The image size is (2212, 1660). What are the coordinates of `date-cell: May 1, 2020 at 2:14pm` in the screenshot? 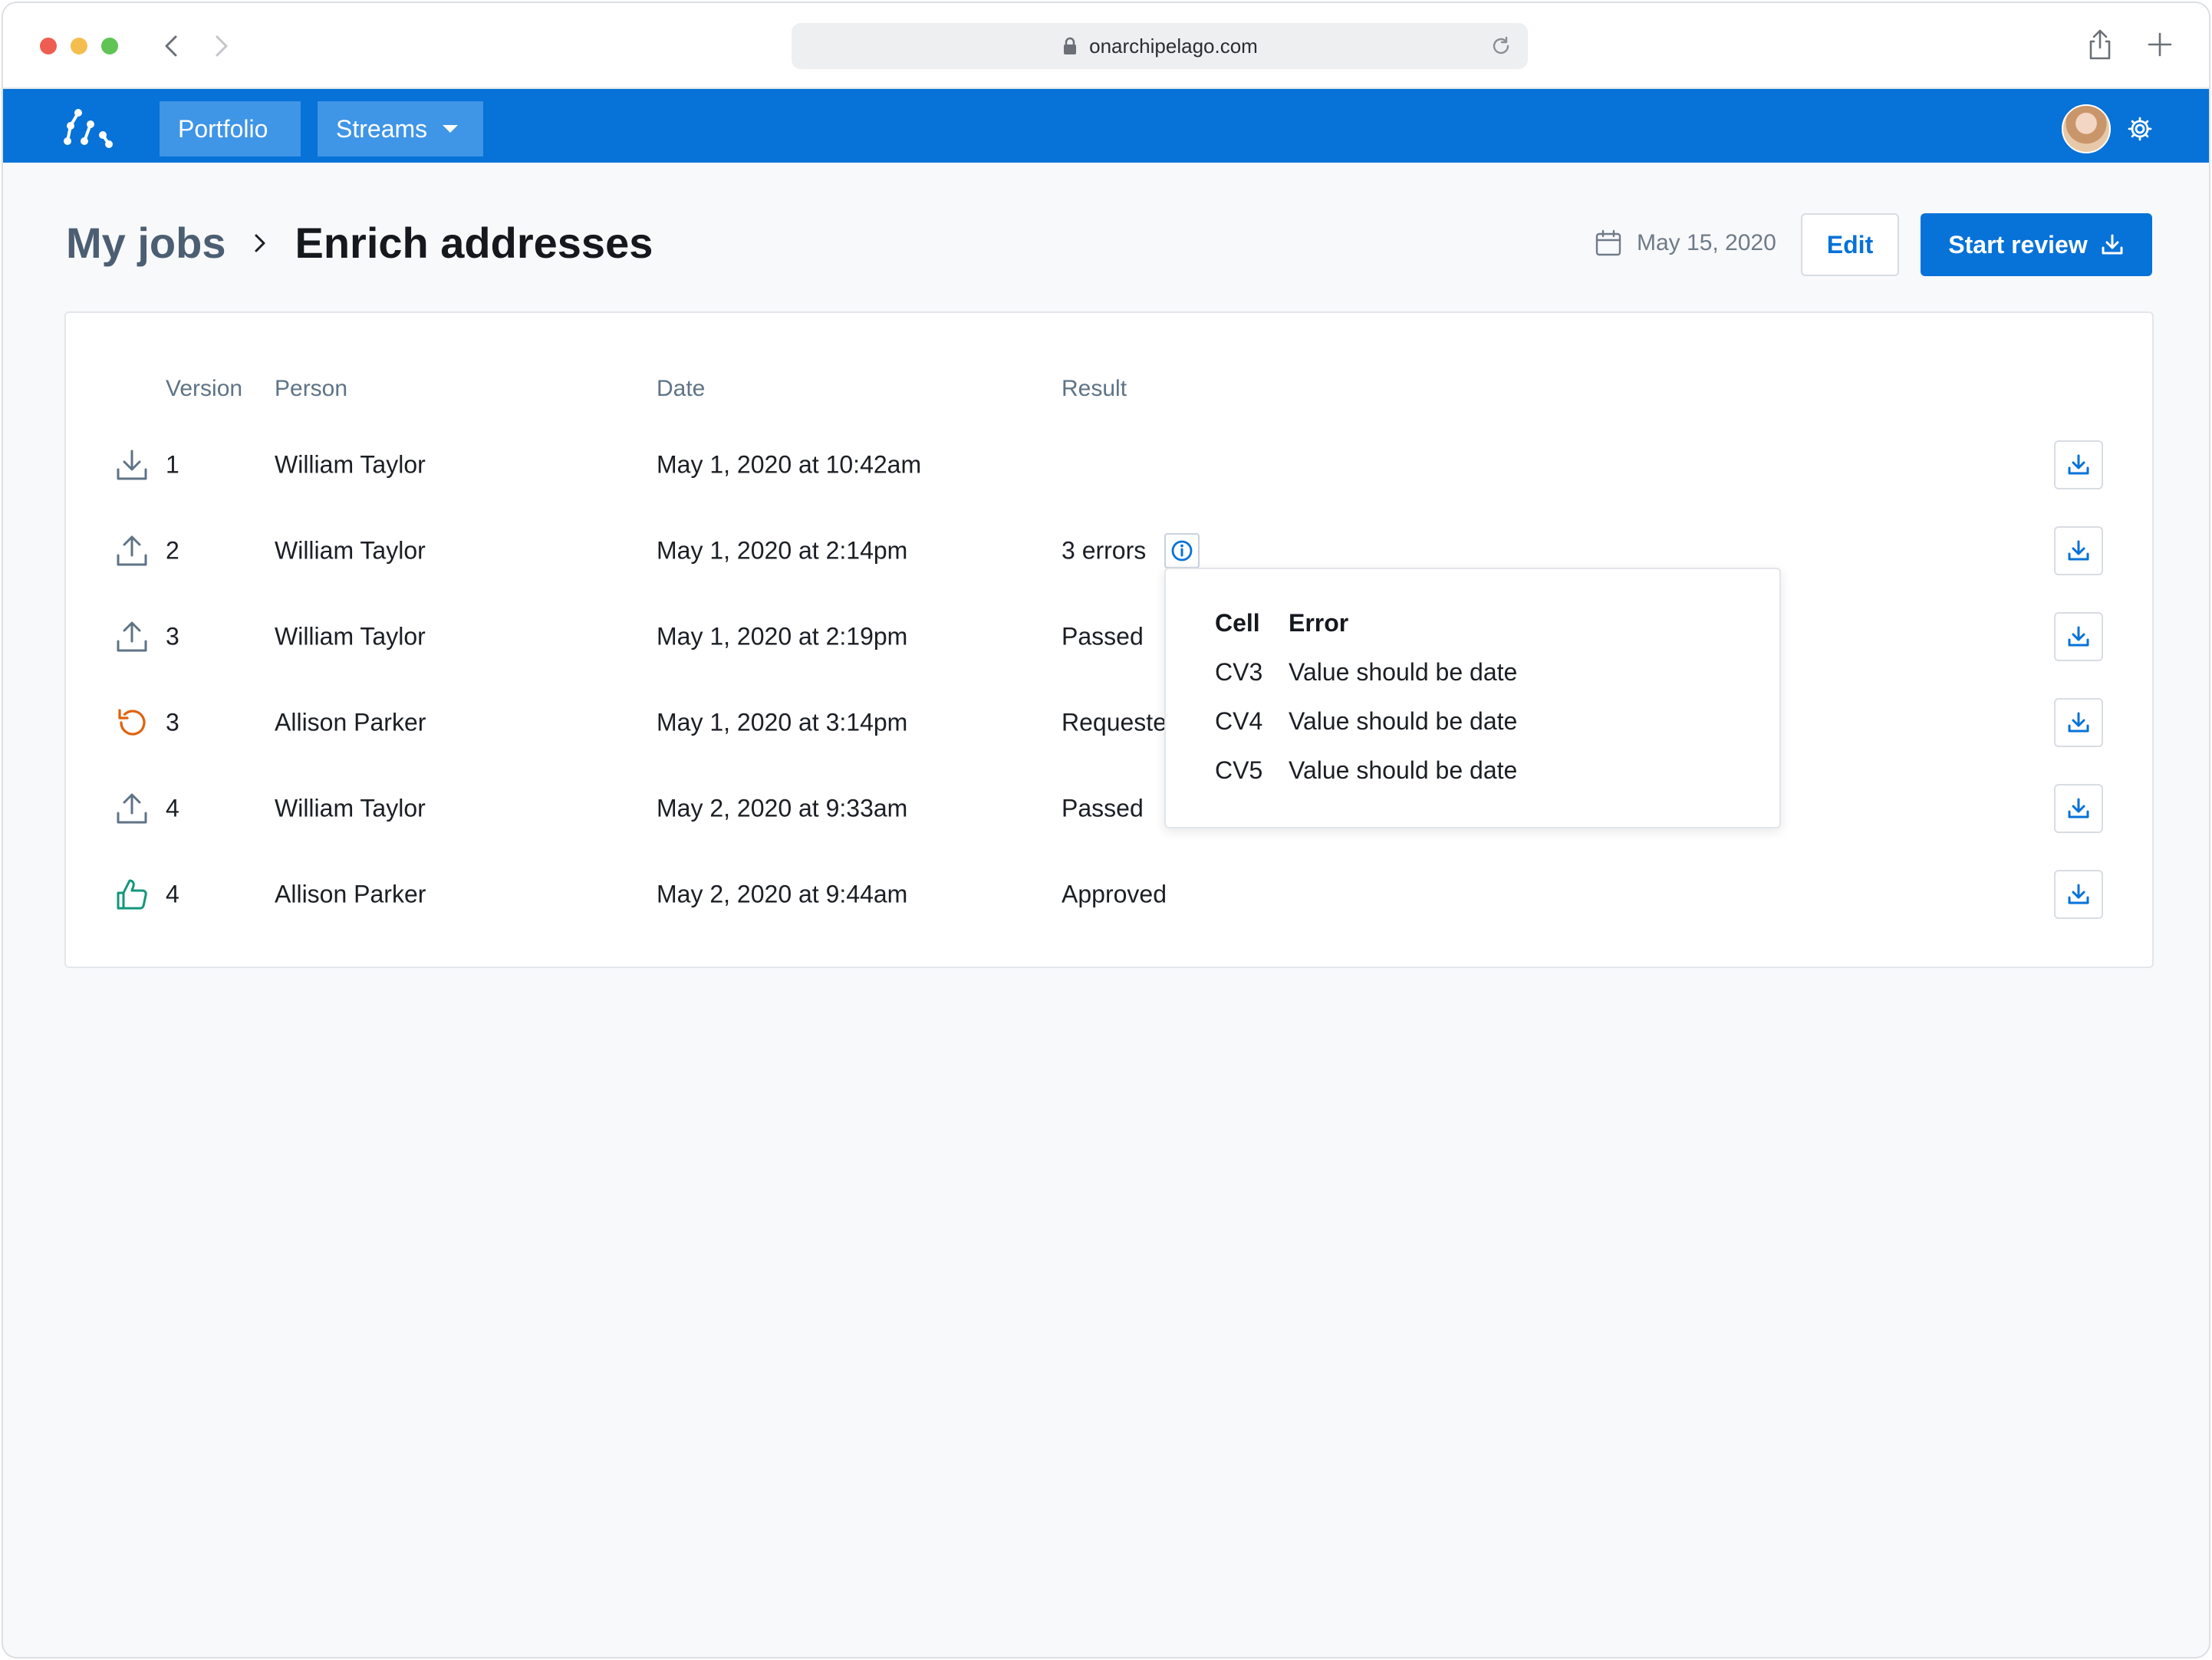 It's located at (782, 550).